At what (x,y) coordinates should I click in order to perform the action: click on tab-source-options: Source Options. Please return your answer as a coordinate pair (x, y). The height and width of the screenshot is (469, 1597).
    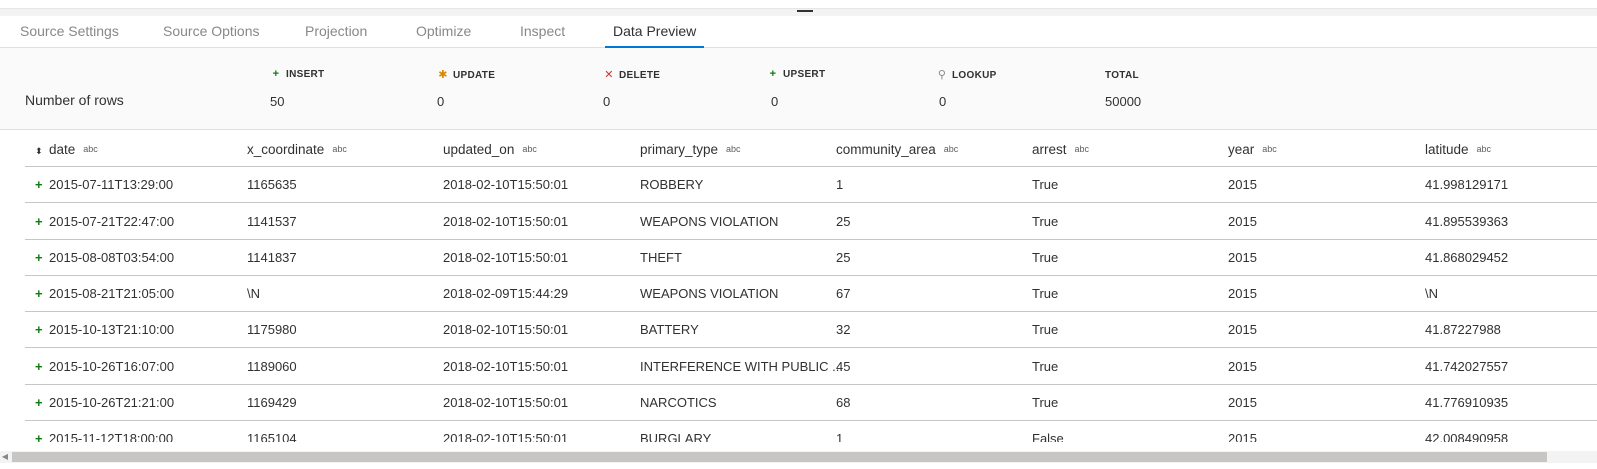
    Looking at the image, I should click on (211, 31).